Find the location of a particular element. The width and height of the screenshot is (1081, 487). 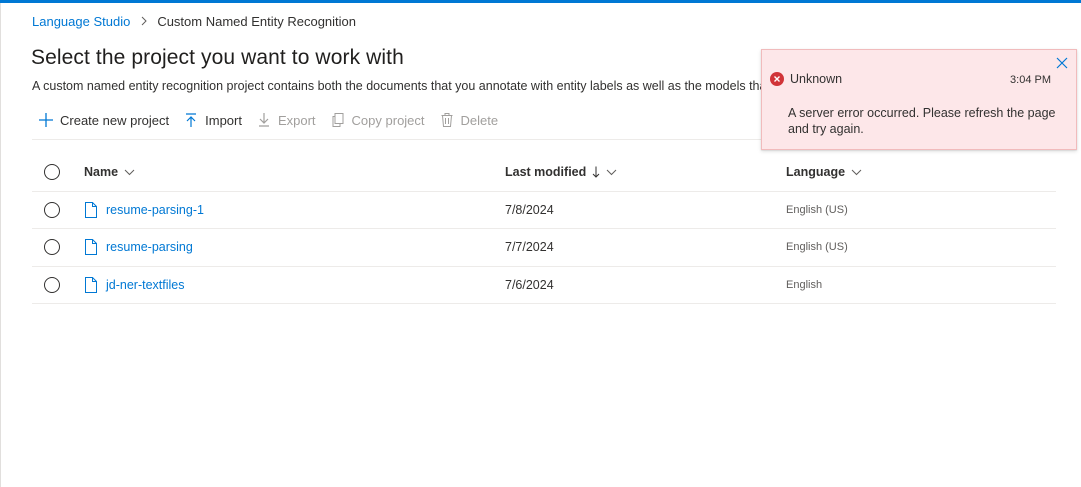

table-row: resume-parsing-1 7/8/2024 English (US) is located at coordinates (544, 210).